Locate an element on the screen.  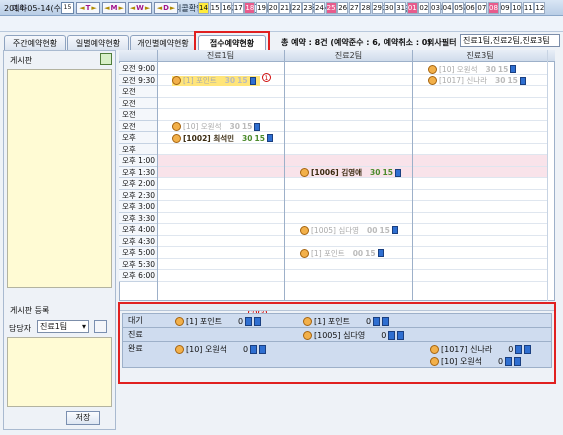
duration-value: 00 is located at coordinates (358, 253).